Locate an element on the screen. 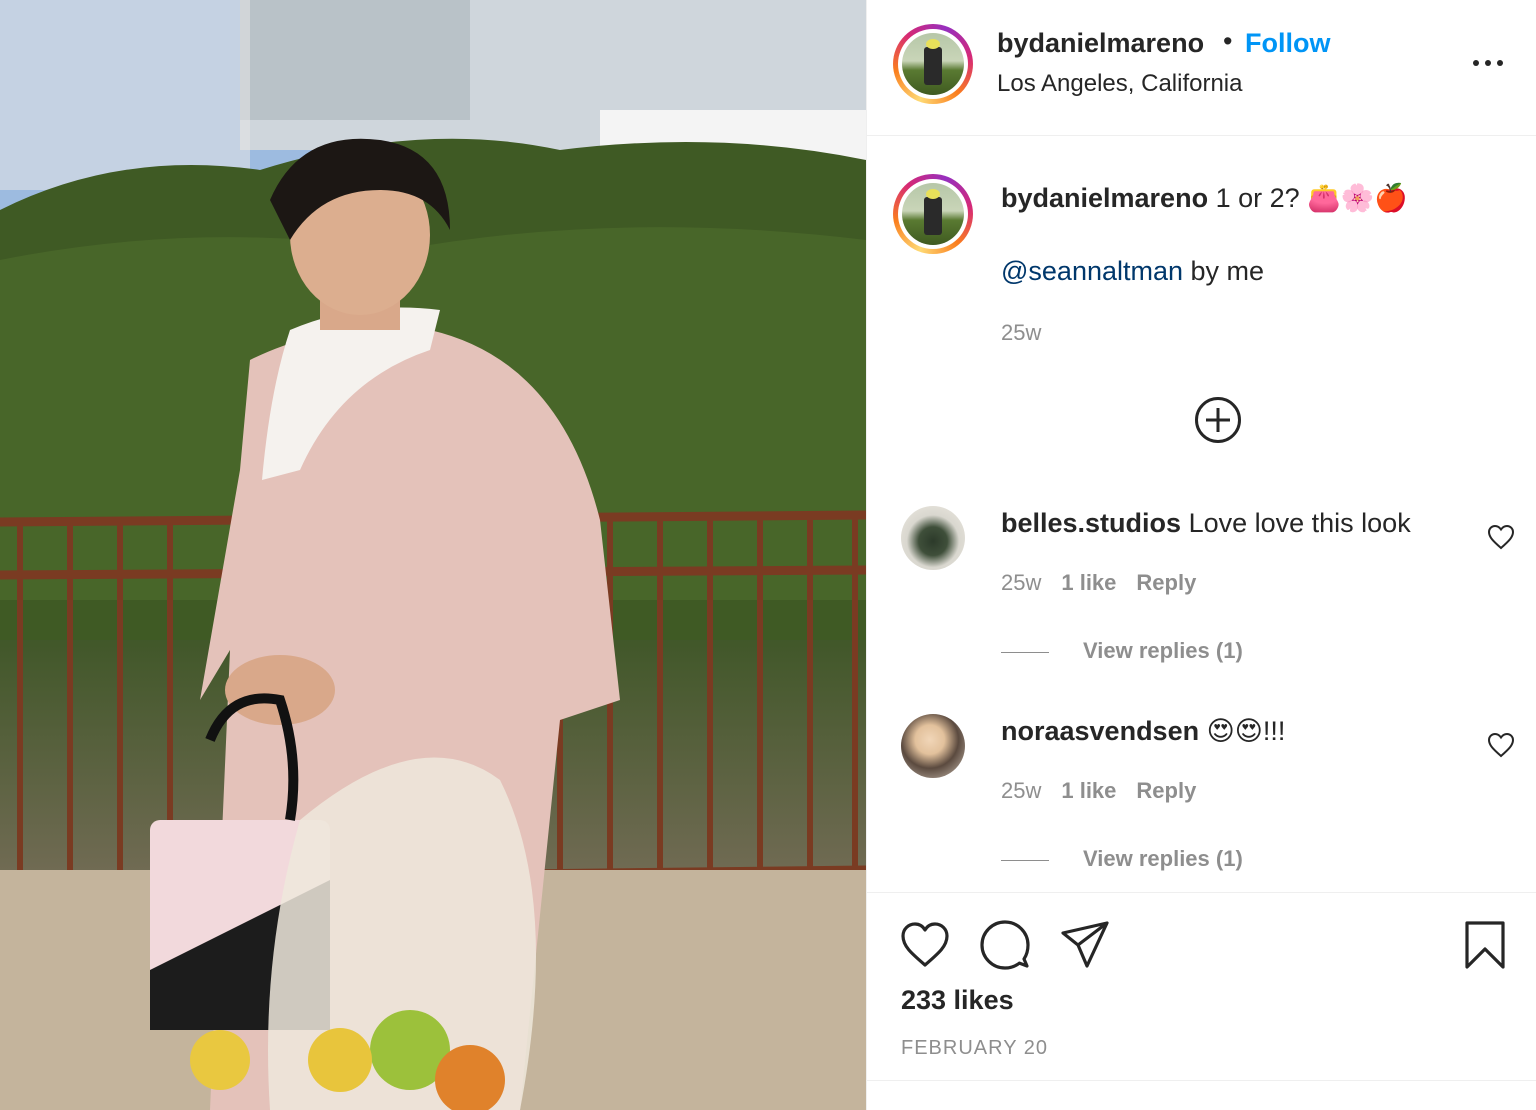  comment-username: belles.studios is located at coordinates (1091, 523).